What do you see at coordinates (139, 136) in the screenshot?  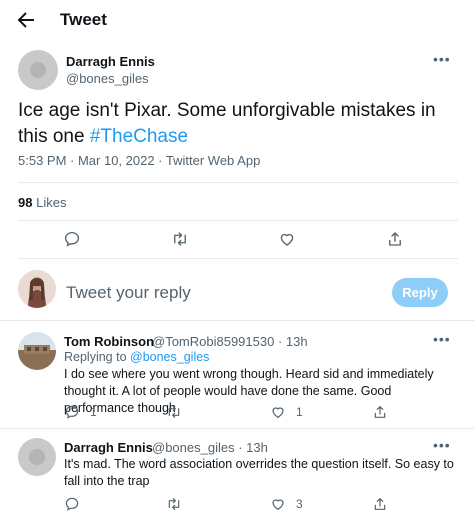 I see `hashtag-link: #TheChase` at bounding box center [139, 136].